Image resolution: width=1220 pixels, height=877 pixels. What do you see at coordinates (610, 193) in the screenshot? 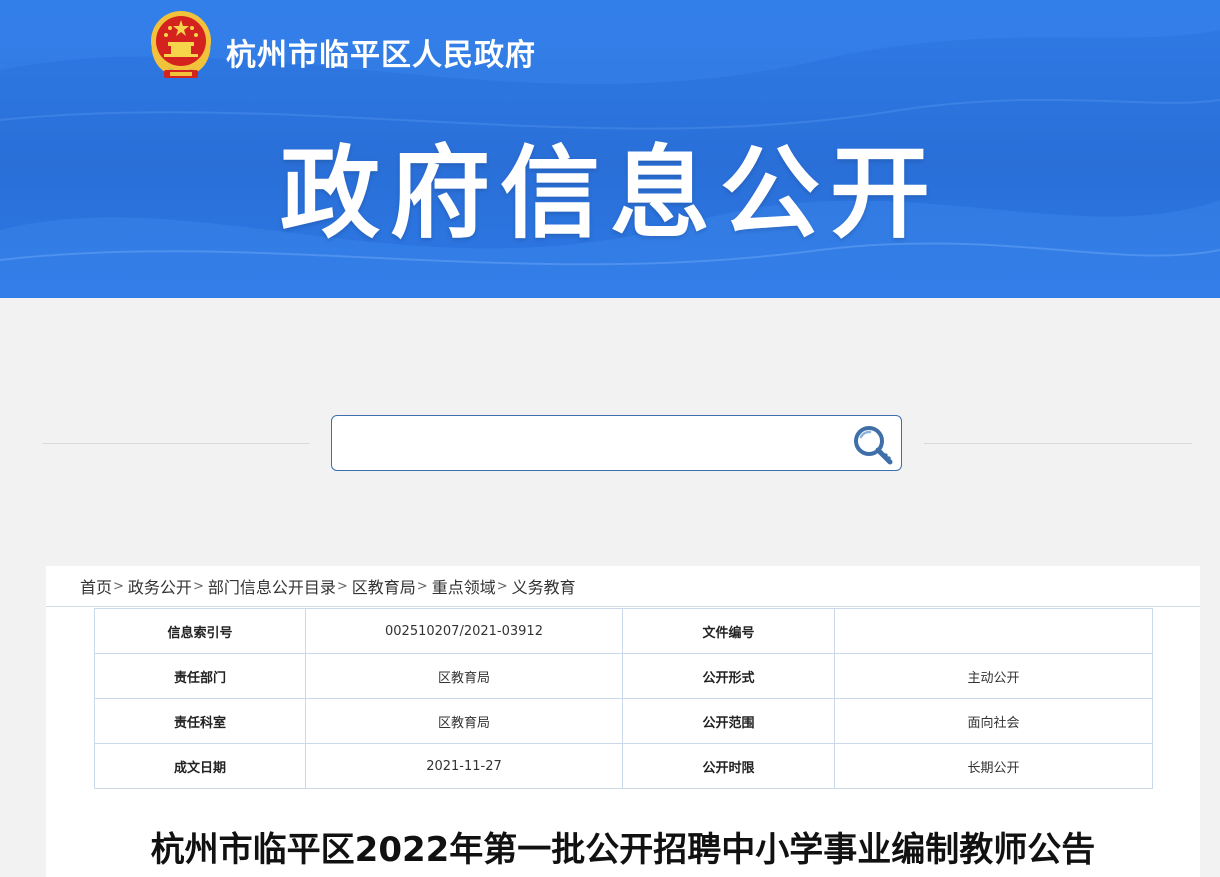
I see `banner-title: 政府信息公开` at bounding box center [610, 193].